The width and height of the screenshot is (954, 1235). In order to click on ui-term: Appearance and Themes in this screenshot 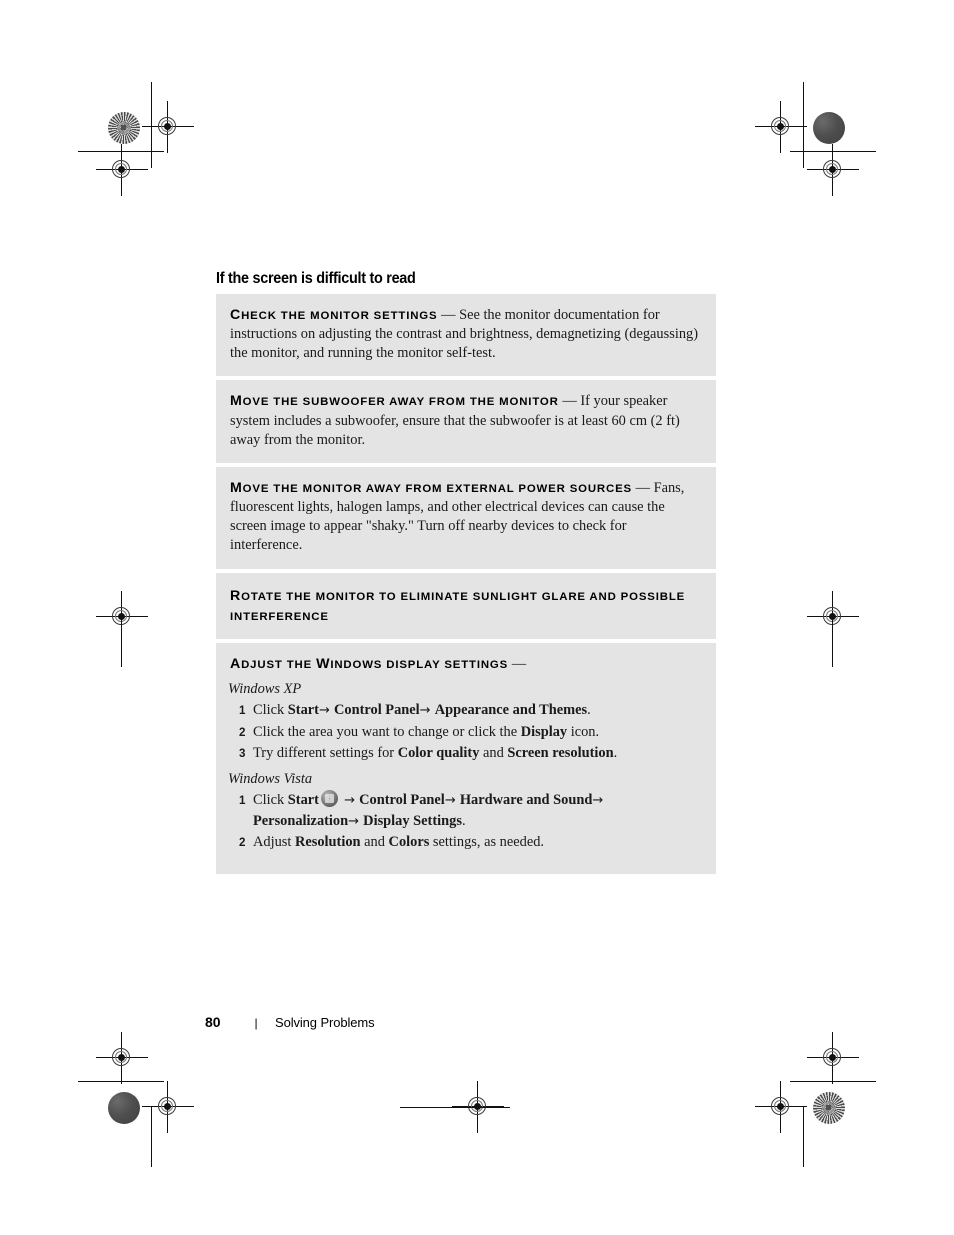, I will do `click(511, 710)`.